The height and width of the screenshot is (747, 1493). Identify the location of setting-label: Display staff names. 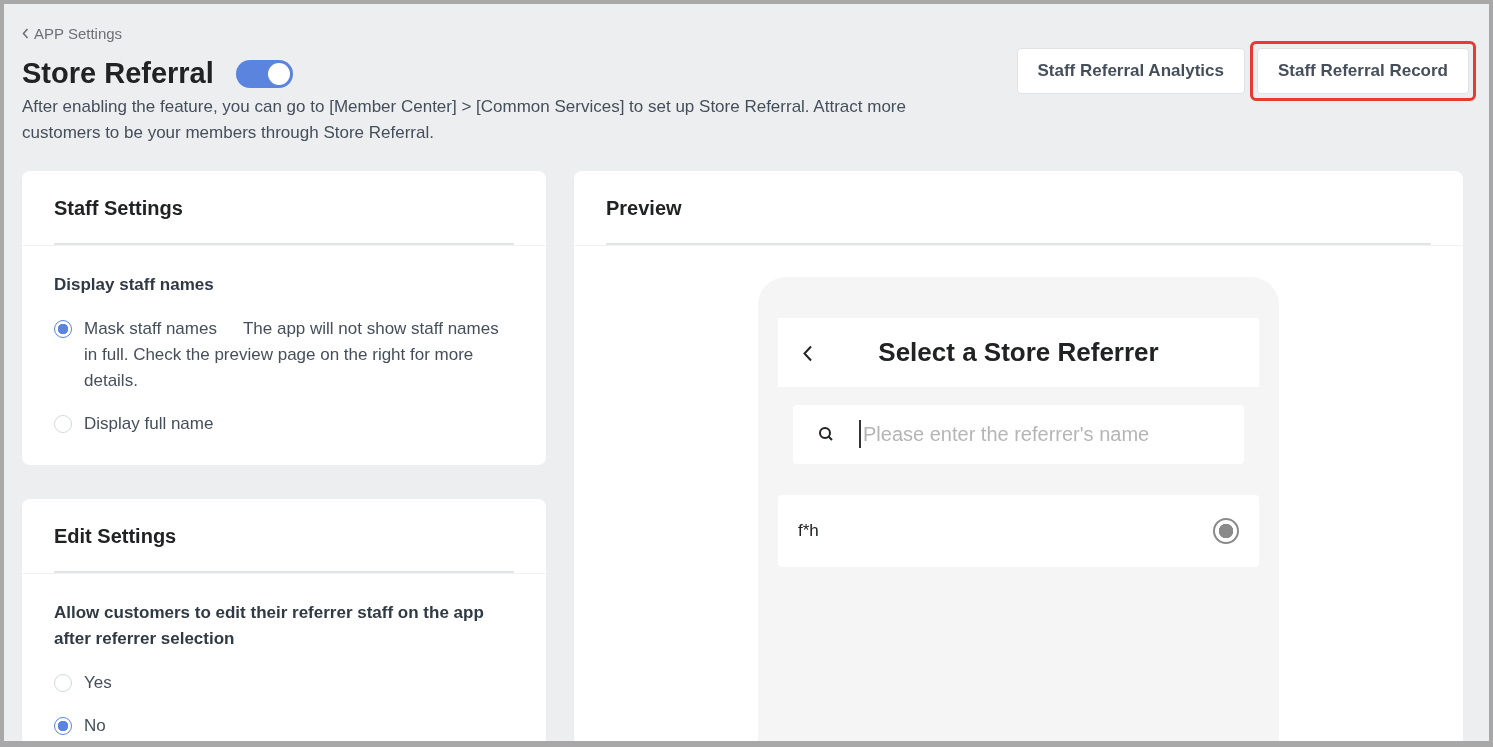
(134, 285).